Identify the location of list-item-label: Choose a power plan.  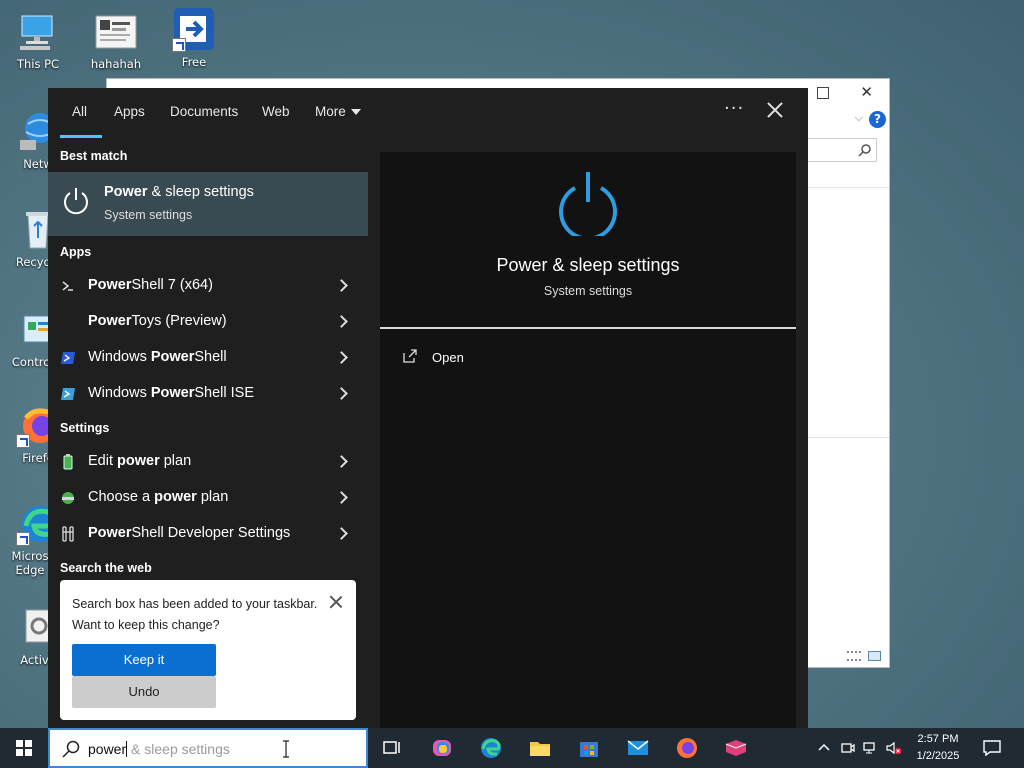
(158, 497).